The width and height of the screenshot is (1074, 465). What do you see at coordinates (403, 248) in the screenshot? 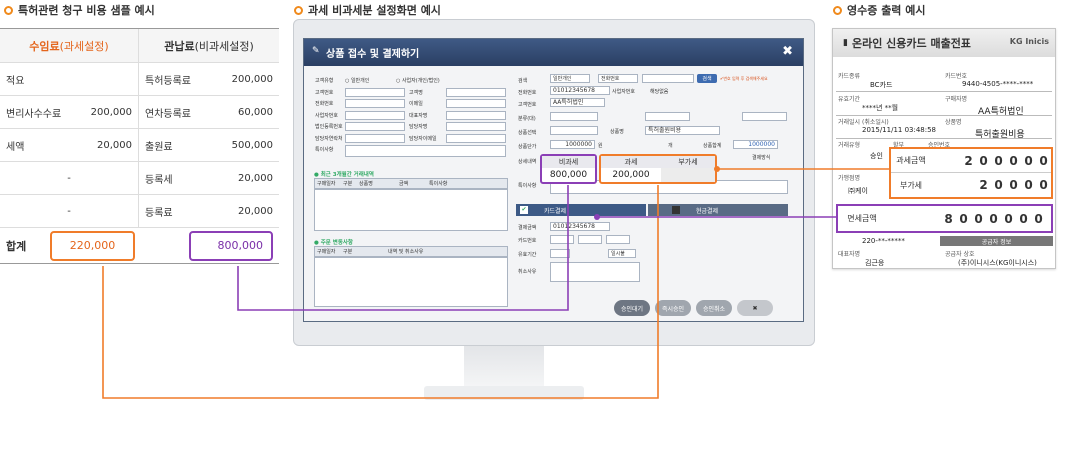
I see `purple-connector-bottom` at bounding box center [403, 248].